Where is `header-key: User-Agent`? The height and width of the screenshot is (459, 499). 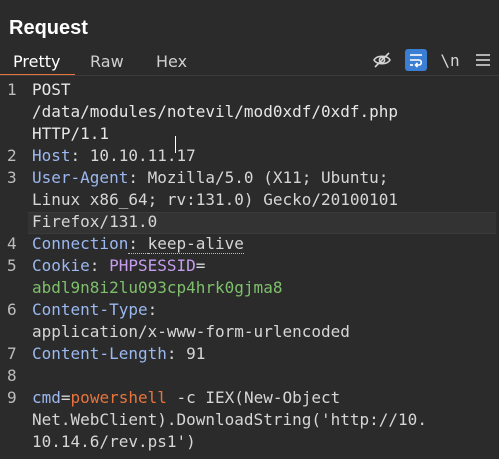 header-key: User-Agent is located at coordinates (80, 177).